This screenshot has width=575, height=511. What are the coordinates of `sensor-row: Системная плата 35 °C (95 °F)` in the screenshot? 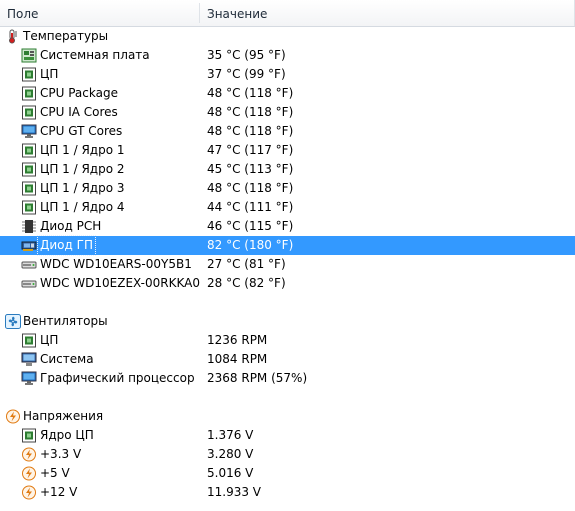 It's located at (287, 55).